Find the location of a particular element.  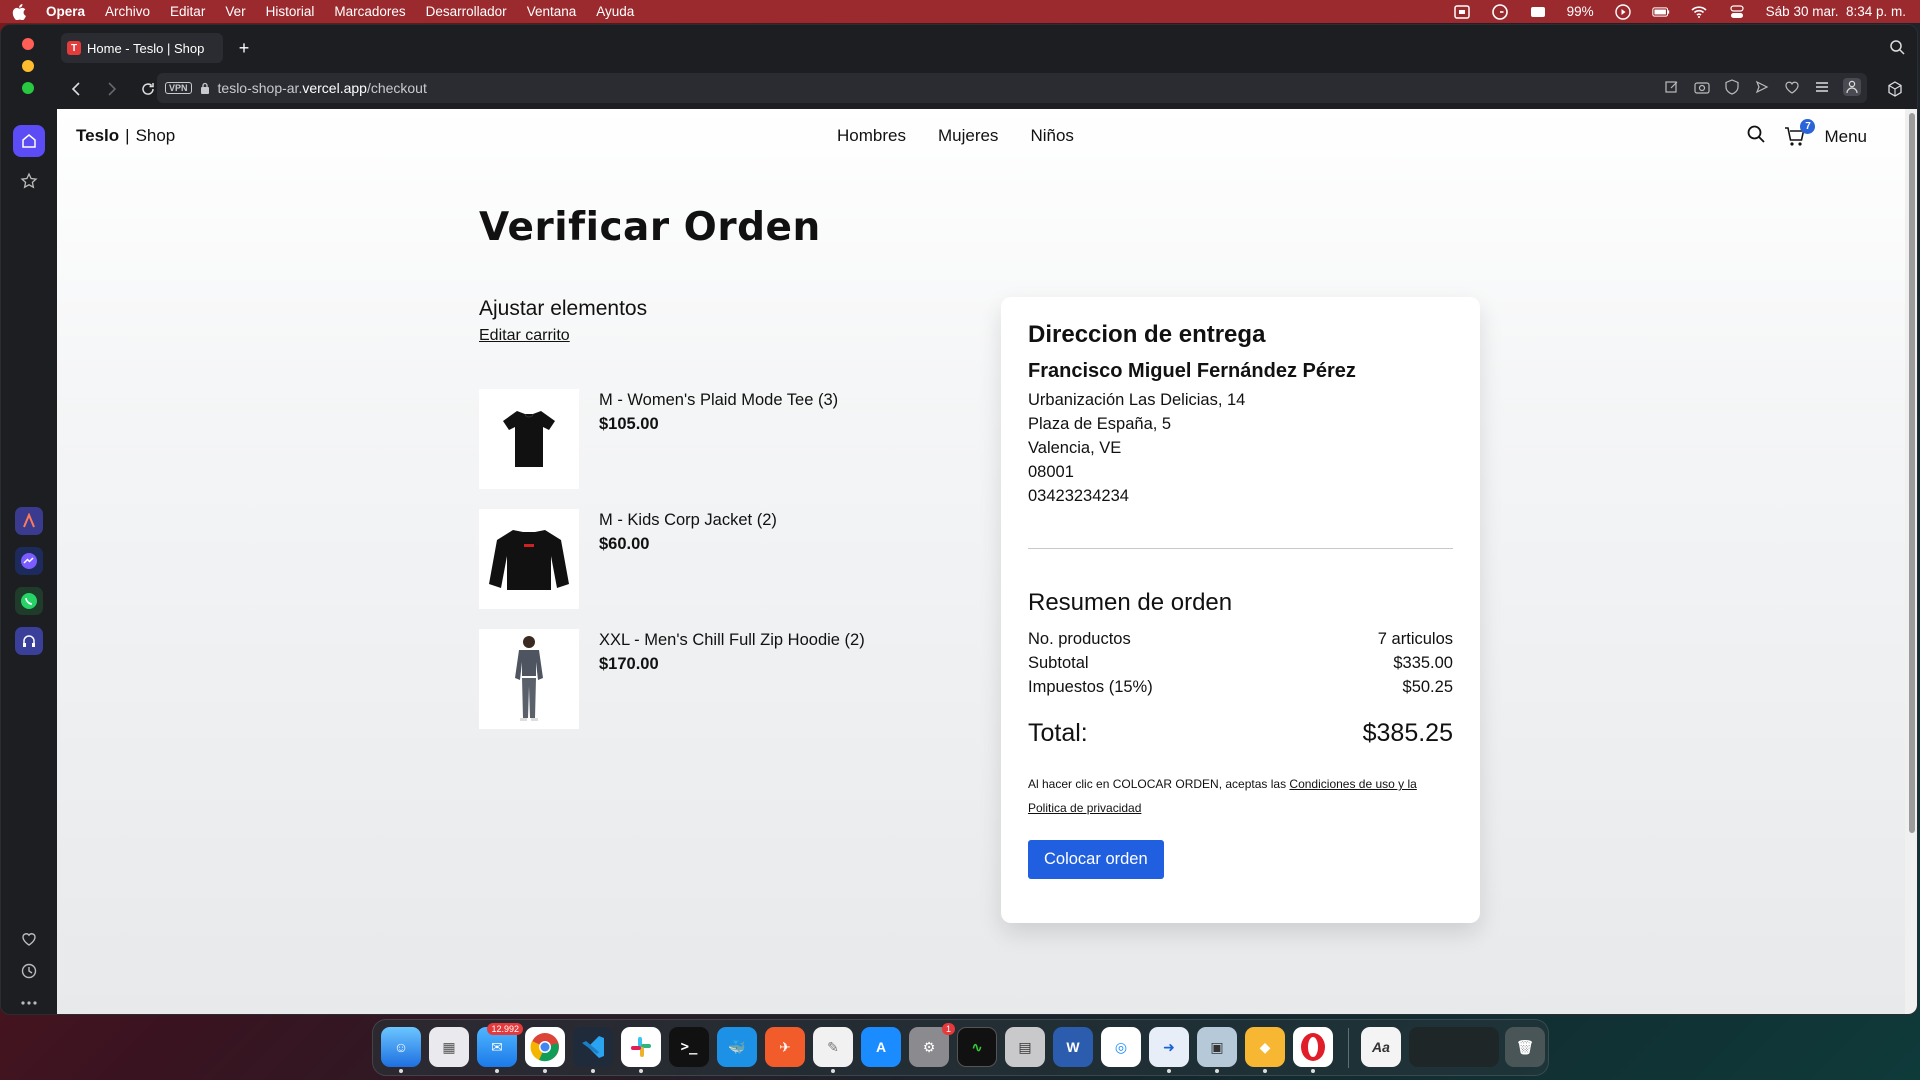

easy-setup-icon is located at coordinates (1822, 87).